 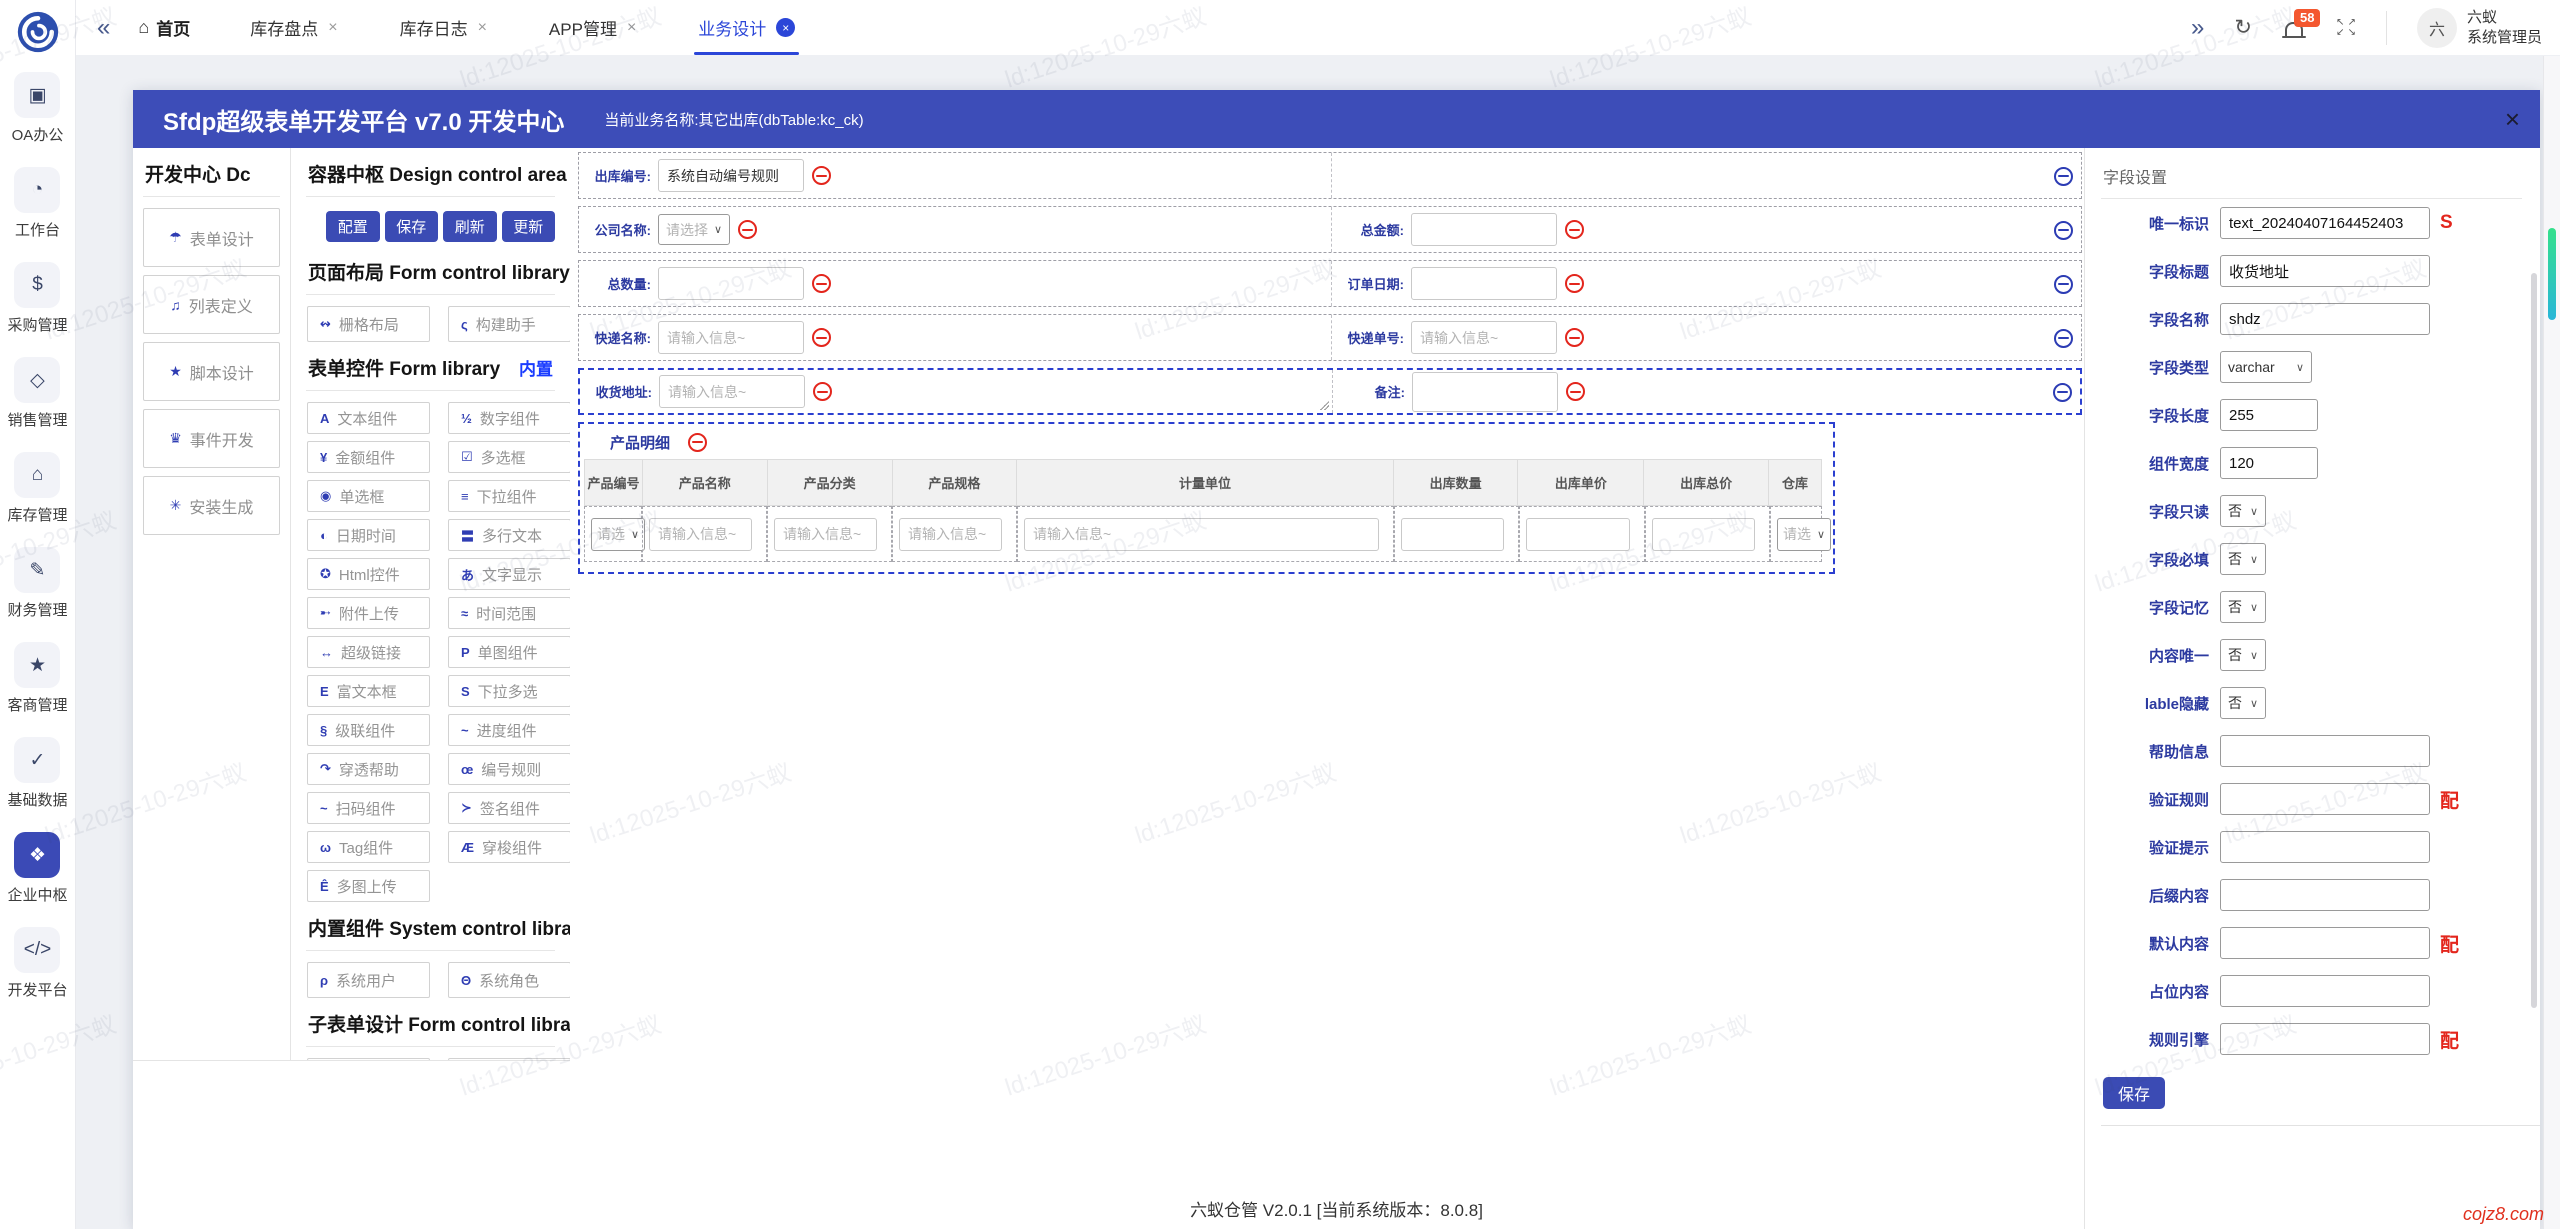 What do you see at coordinates (470, 226) in the screenshot?
I see `action-button: 刷新` at bounding box center [470, 226].